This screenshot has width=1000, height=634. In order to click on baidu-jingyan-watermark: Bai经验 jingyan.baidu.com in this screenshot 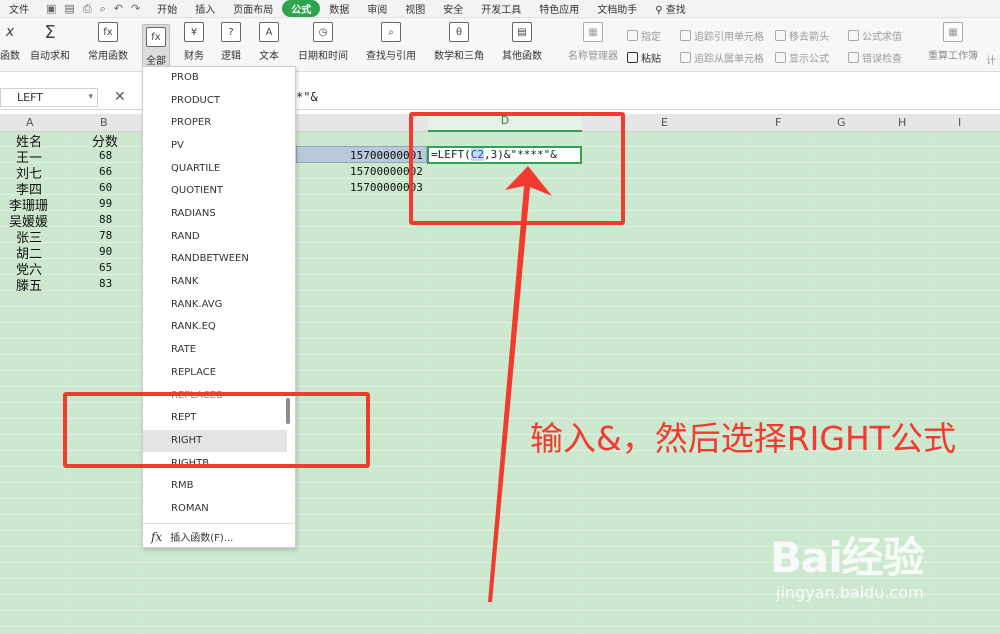, I will do `click(847, 563)`.